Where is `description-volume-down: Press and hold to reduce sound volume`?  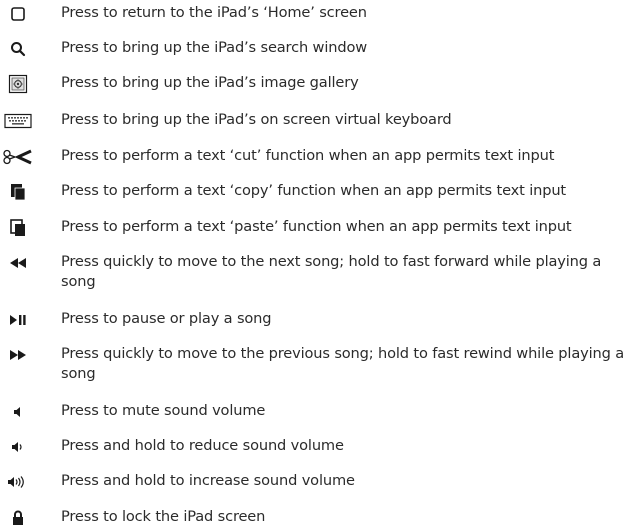 description-volume-down: Press and hold to reduce sound volume is located at coordinates (202, 445).